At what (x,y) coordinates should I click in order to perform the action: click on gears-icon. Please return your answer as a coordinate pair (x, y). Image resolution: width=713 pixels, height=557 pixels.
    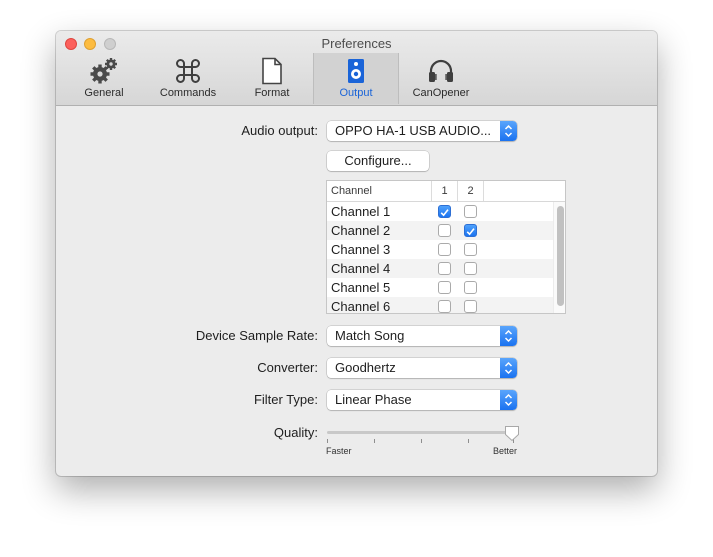
    Looking at the image, I should click on (104, 71).